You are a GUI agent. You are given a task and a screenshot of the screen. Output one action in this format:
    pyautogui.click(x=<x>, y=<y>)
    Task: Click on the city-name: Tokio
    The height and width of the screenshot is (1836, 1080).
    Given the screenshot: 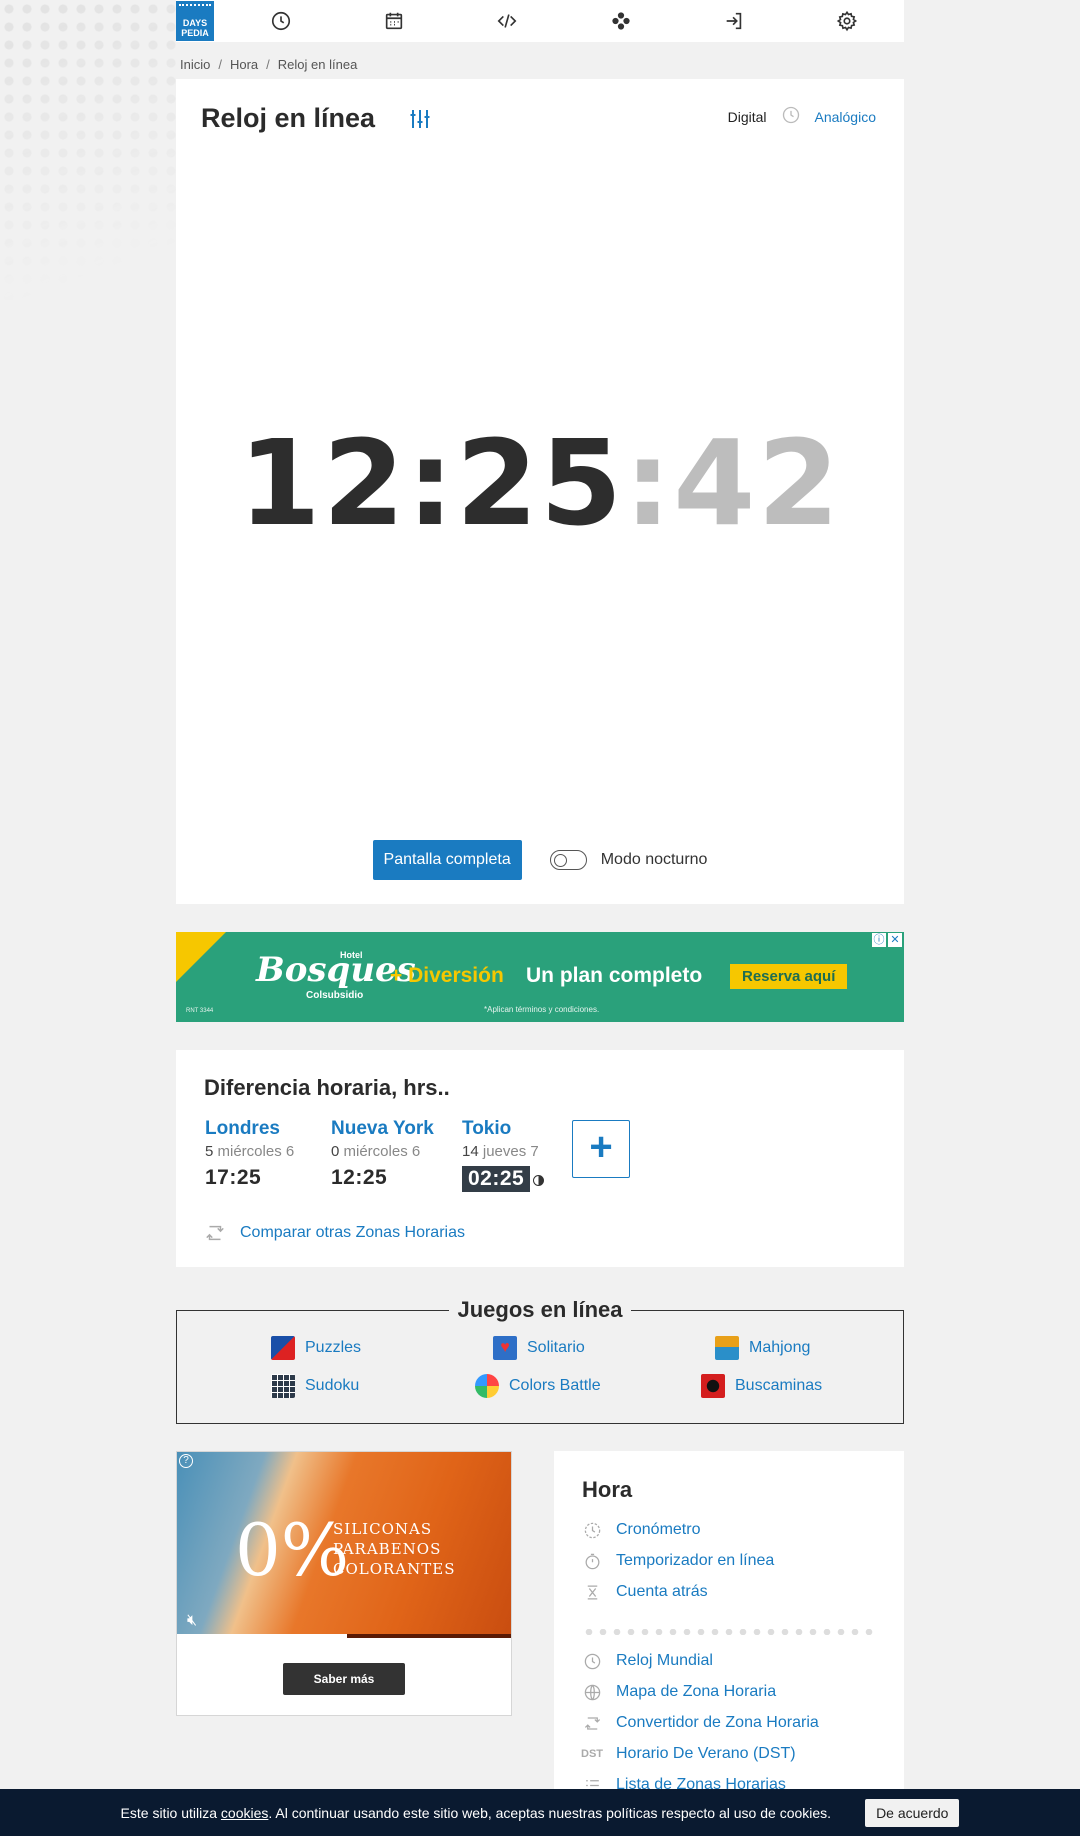 What is the action you would take?
    pyautogui.click(x=503, y=1129)
    